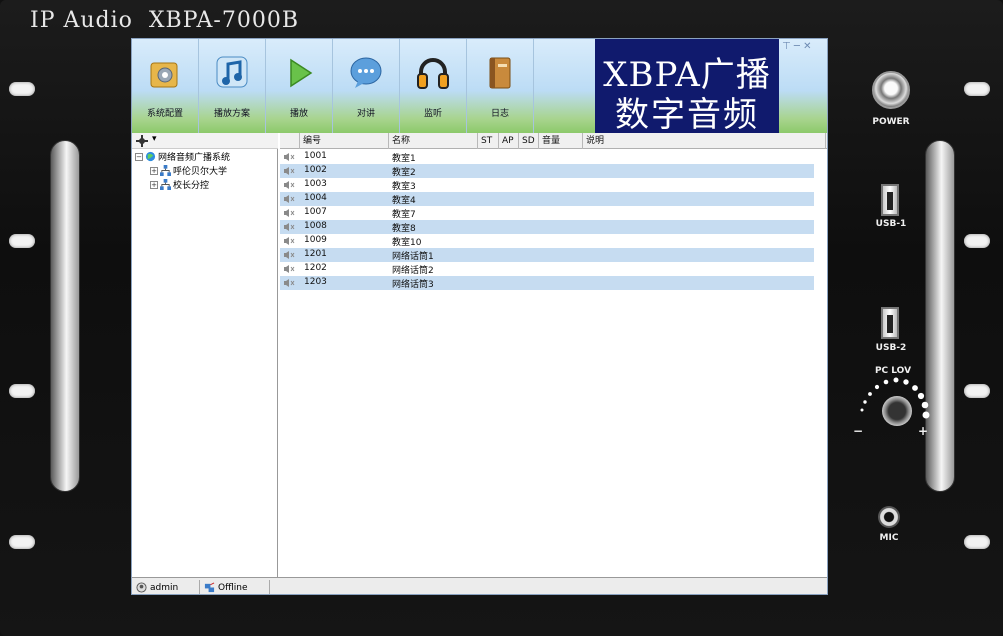 The image size is (1003, 636). What do you see at coordinates (164, 20) in the screenshot?
I see `device-title: IP Audio XBPA-7000B` at bounding box center [164, 20].